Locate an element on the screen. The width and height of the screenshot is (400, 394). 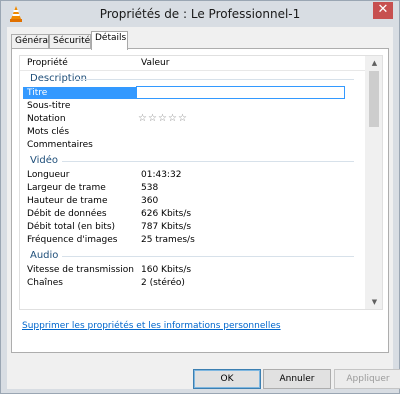
group-video: Vidéo is located at coordinates (193, 161).